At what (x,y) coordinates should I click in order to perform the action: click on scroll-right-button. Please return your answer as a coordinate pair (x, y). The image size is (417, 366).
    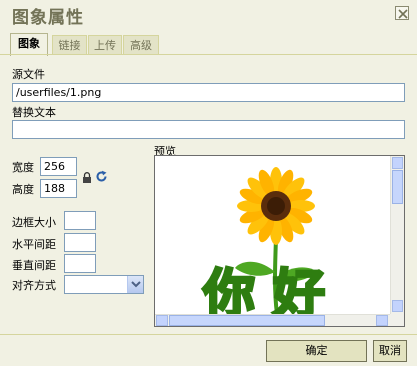
    Looking at the image, I should click on (382, 320).